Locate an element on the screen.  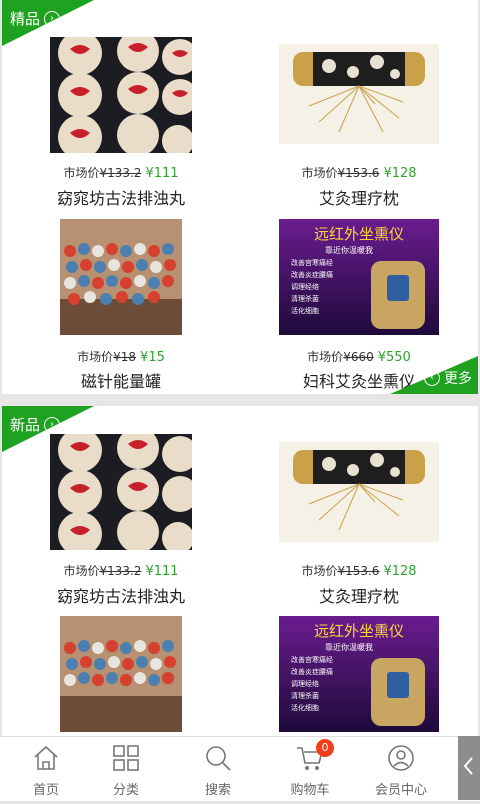
nav-home-label: 首页 is located at coordinates (45, 790).